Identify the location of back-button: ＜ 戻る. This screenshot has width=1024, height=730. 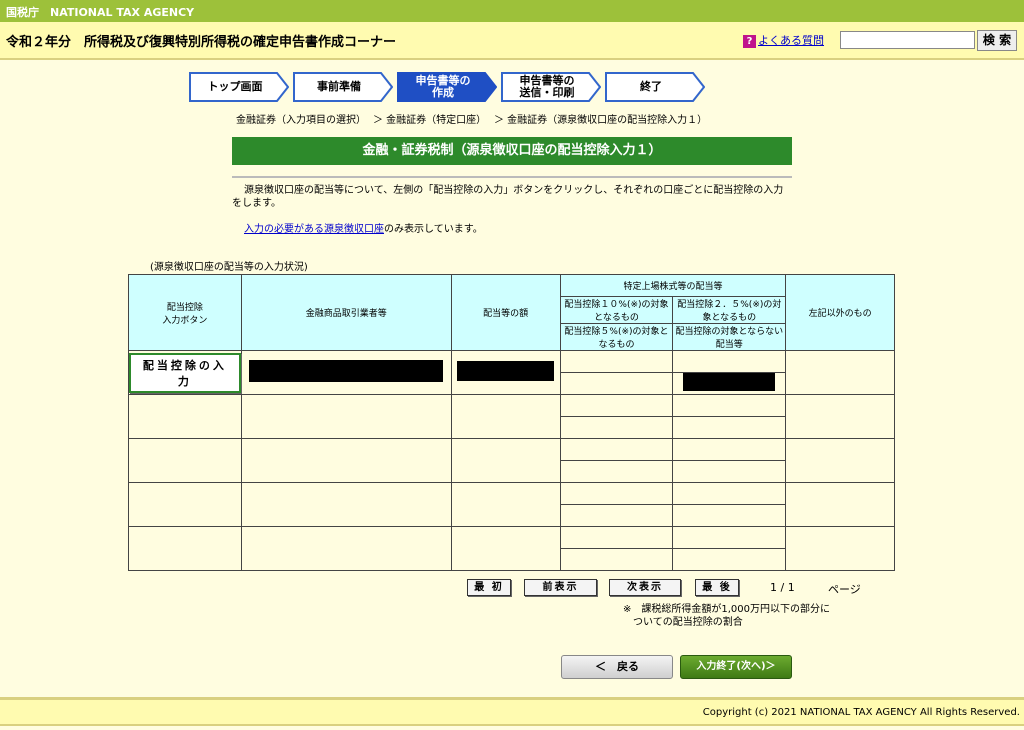
(617, 667).